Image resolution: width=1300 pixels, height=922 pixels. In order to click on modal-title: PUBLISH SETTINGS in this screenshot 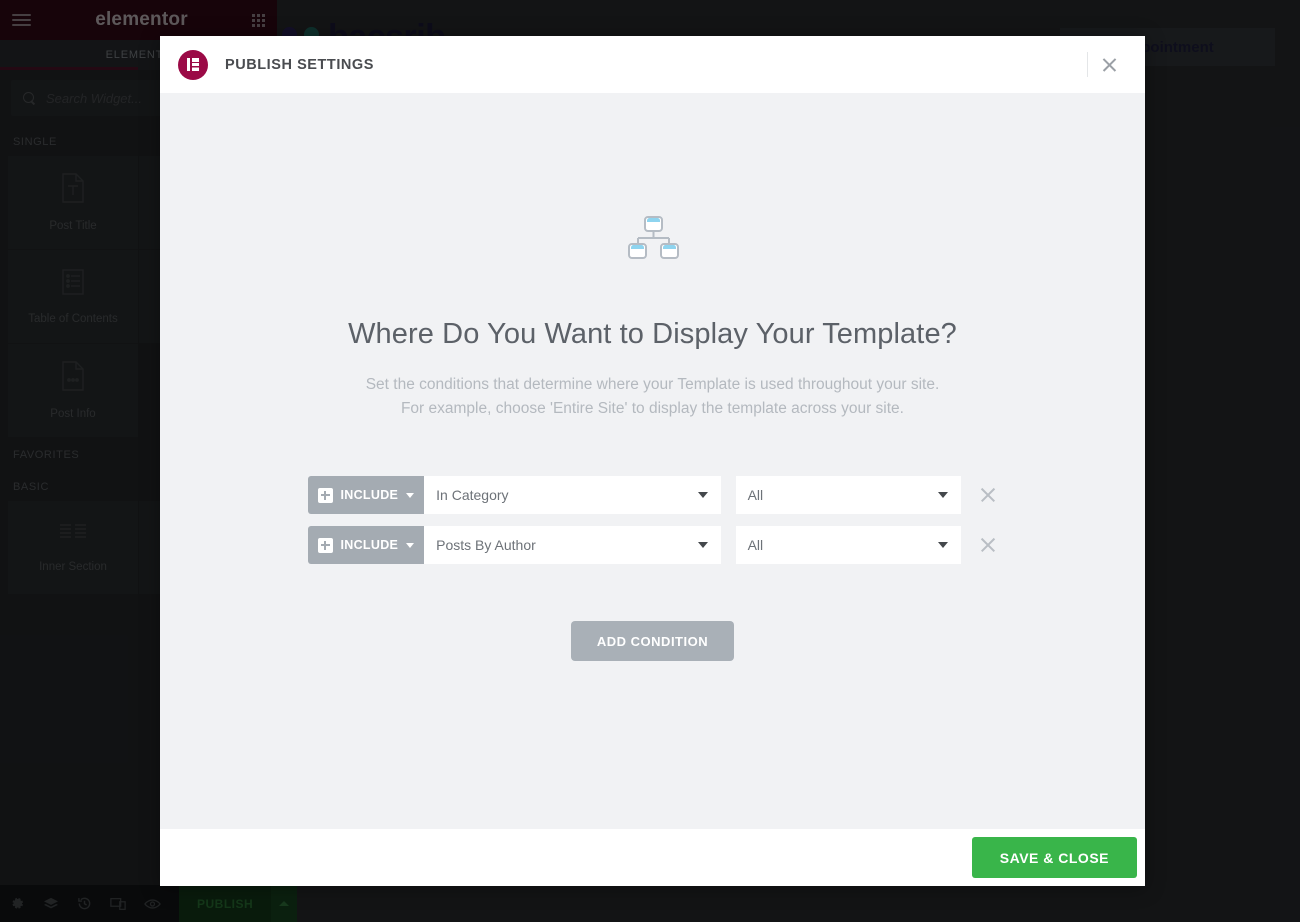, I will do `click(299, 64)`.